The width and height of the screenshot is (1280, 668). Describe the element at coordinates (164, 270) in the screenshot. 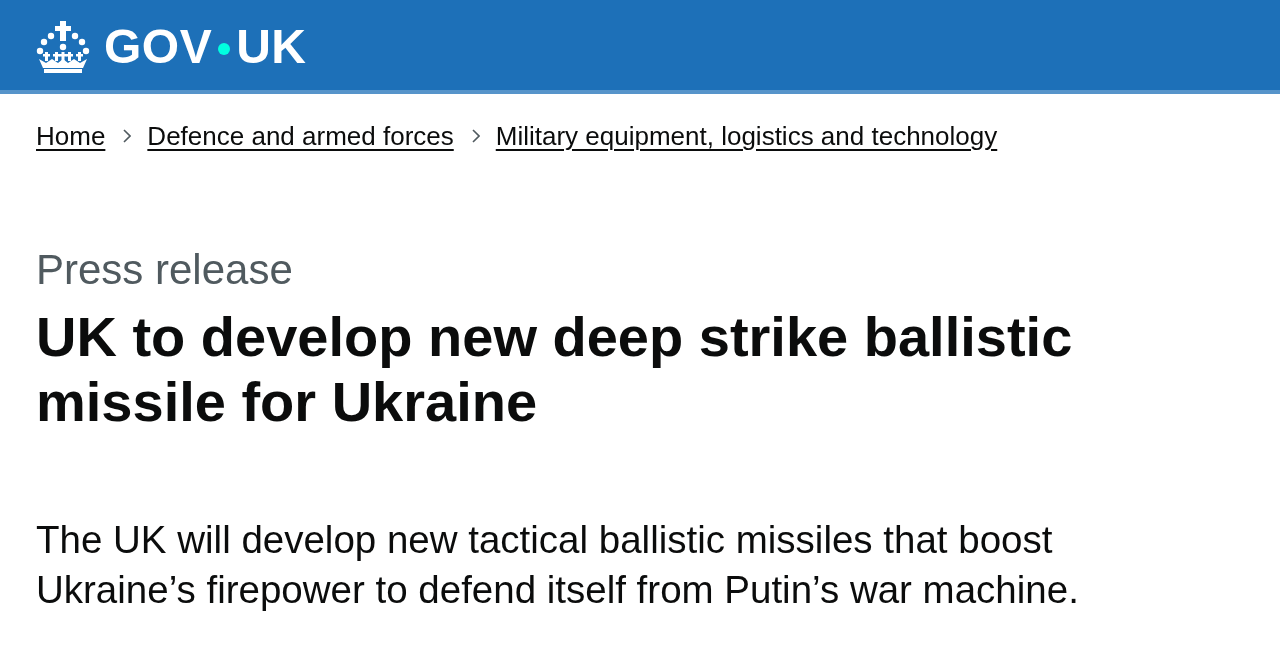

I see `page-caption: Press release` at that location.